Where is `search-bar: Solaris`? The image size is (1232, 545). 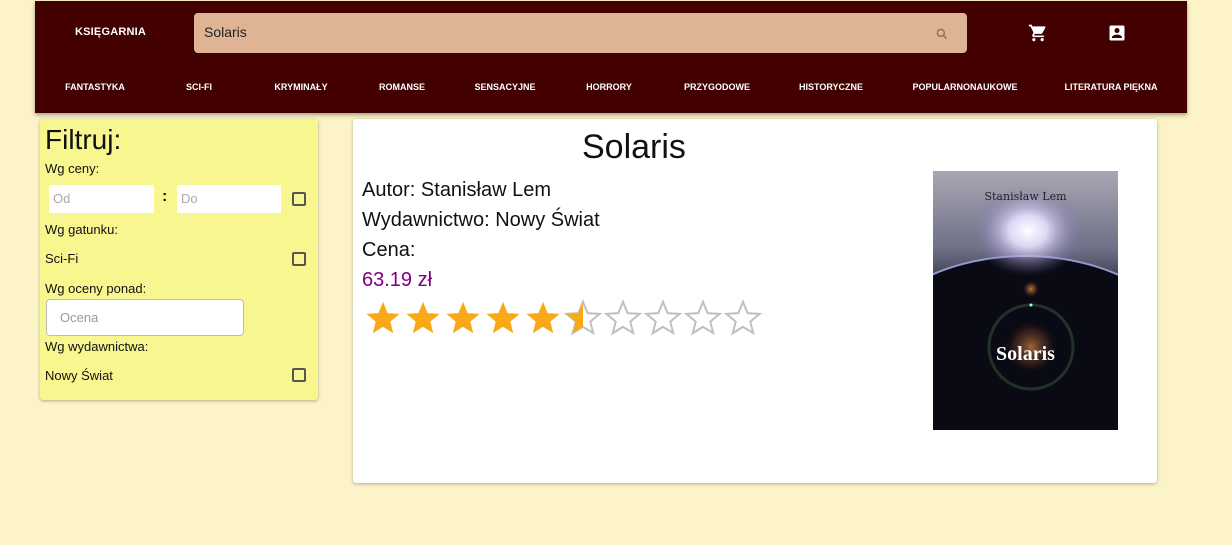
search-bar: Solaris is located at coordinates (580, 33).